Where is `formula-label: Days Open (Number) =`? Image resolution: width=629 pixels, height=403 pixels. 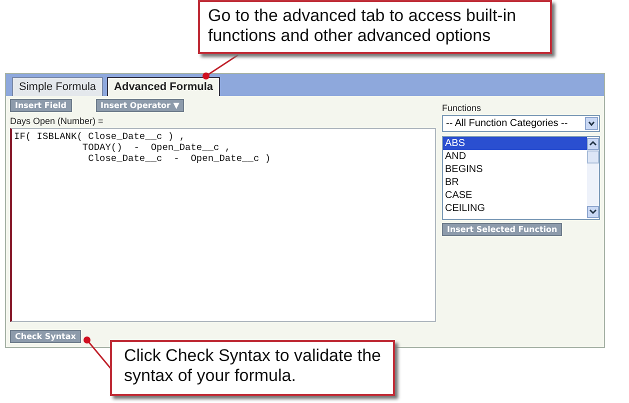
formula-label: Days Open (Number) = is located at coordinates (57, 121).